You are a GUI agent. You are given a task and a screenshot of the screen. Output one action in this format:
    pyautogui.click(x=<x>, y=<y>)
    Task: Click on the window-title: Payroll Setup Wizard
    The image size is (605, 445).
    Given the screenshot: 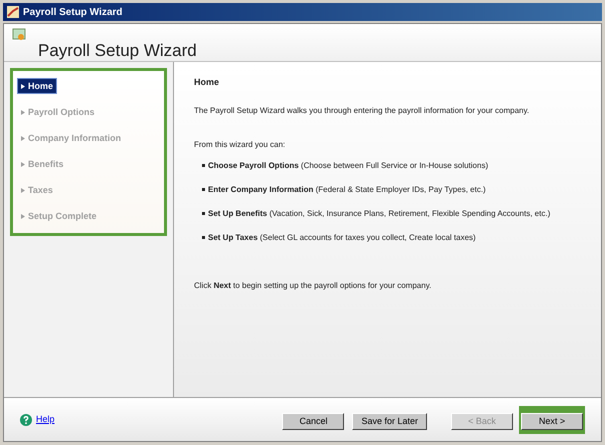 What is the action you would take?
    pyautogui.click(x=72, y=13)
    